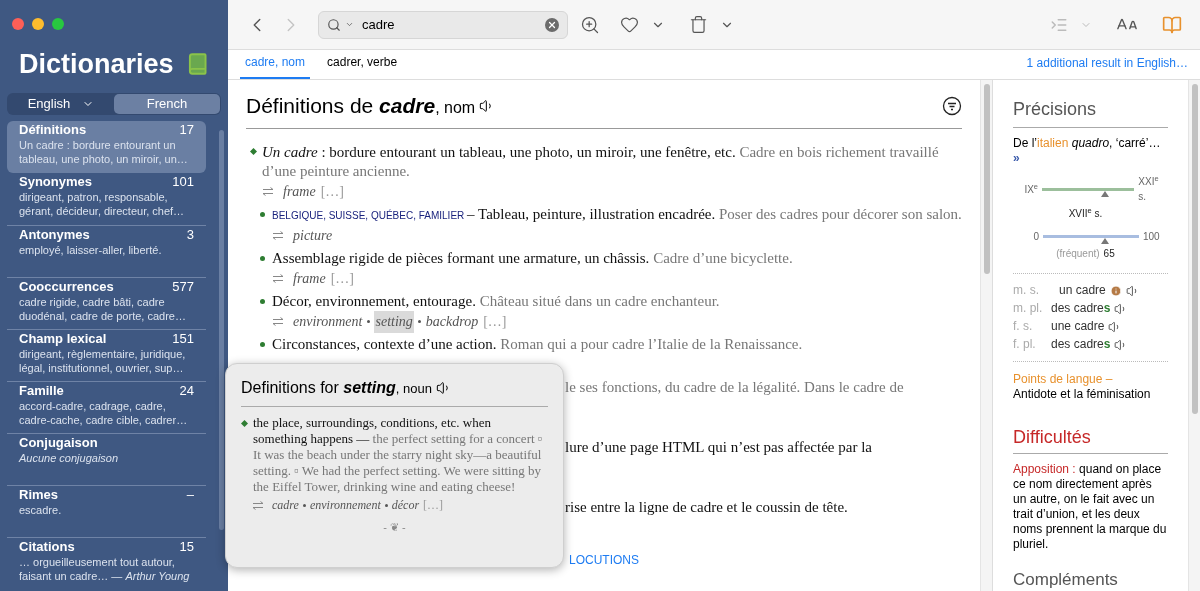  I want to click on definition-text: rise entre la ligne de cadre et le coussin de tête., so click(707, 507).